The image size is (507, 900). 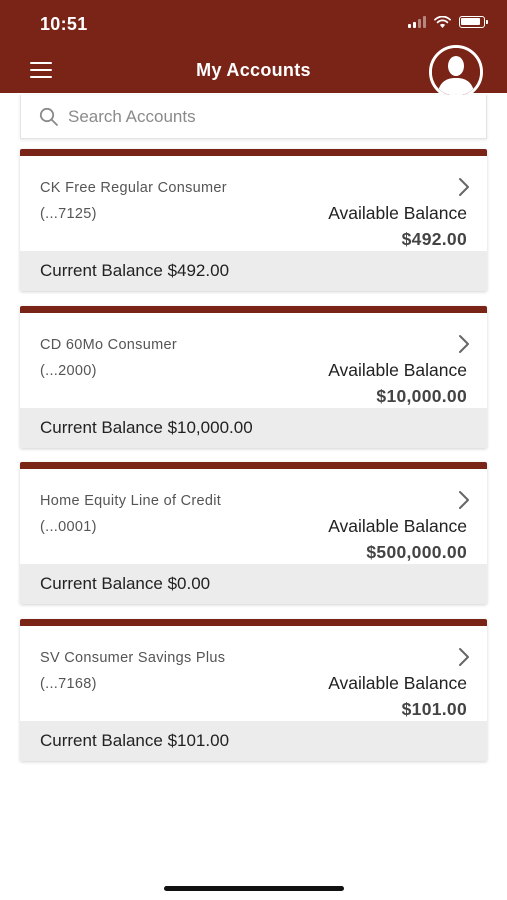 I want to click on account-name: Home Equity Line of Credit, so click(x=131, y=501).